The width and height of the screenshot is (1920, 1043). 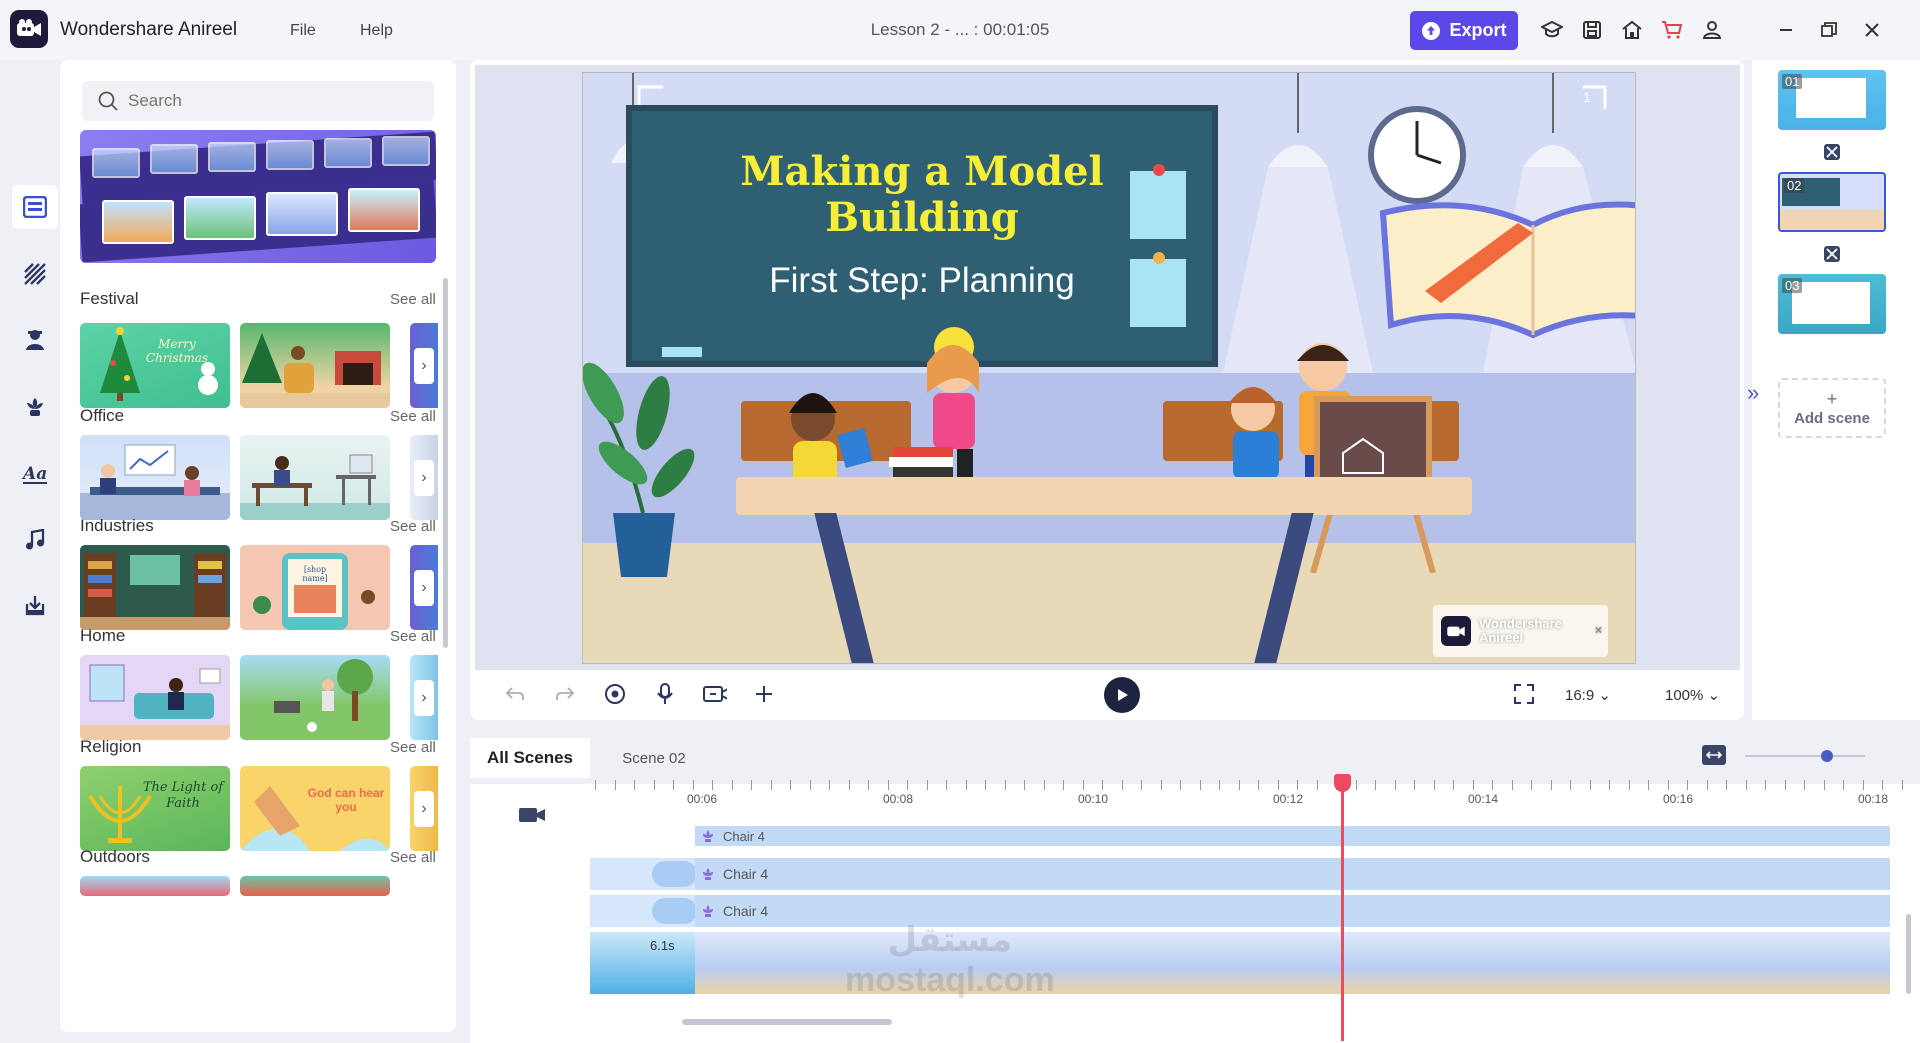 I want to click on scene-subtitle-text: First Step: Planning, so click(x=922, y=281).